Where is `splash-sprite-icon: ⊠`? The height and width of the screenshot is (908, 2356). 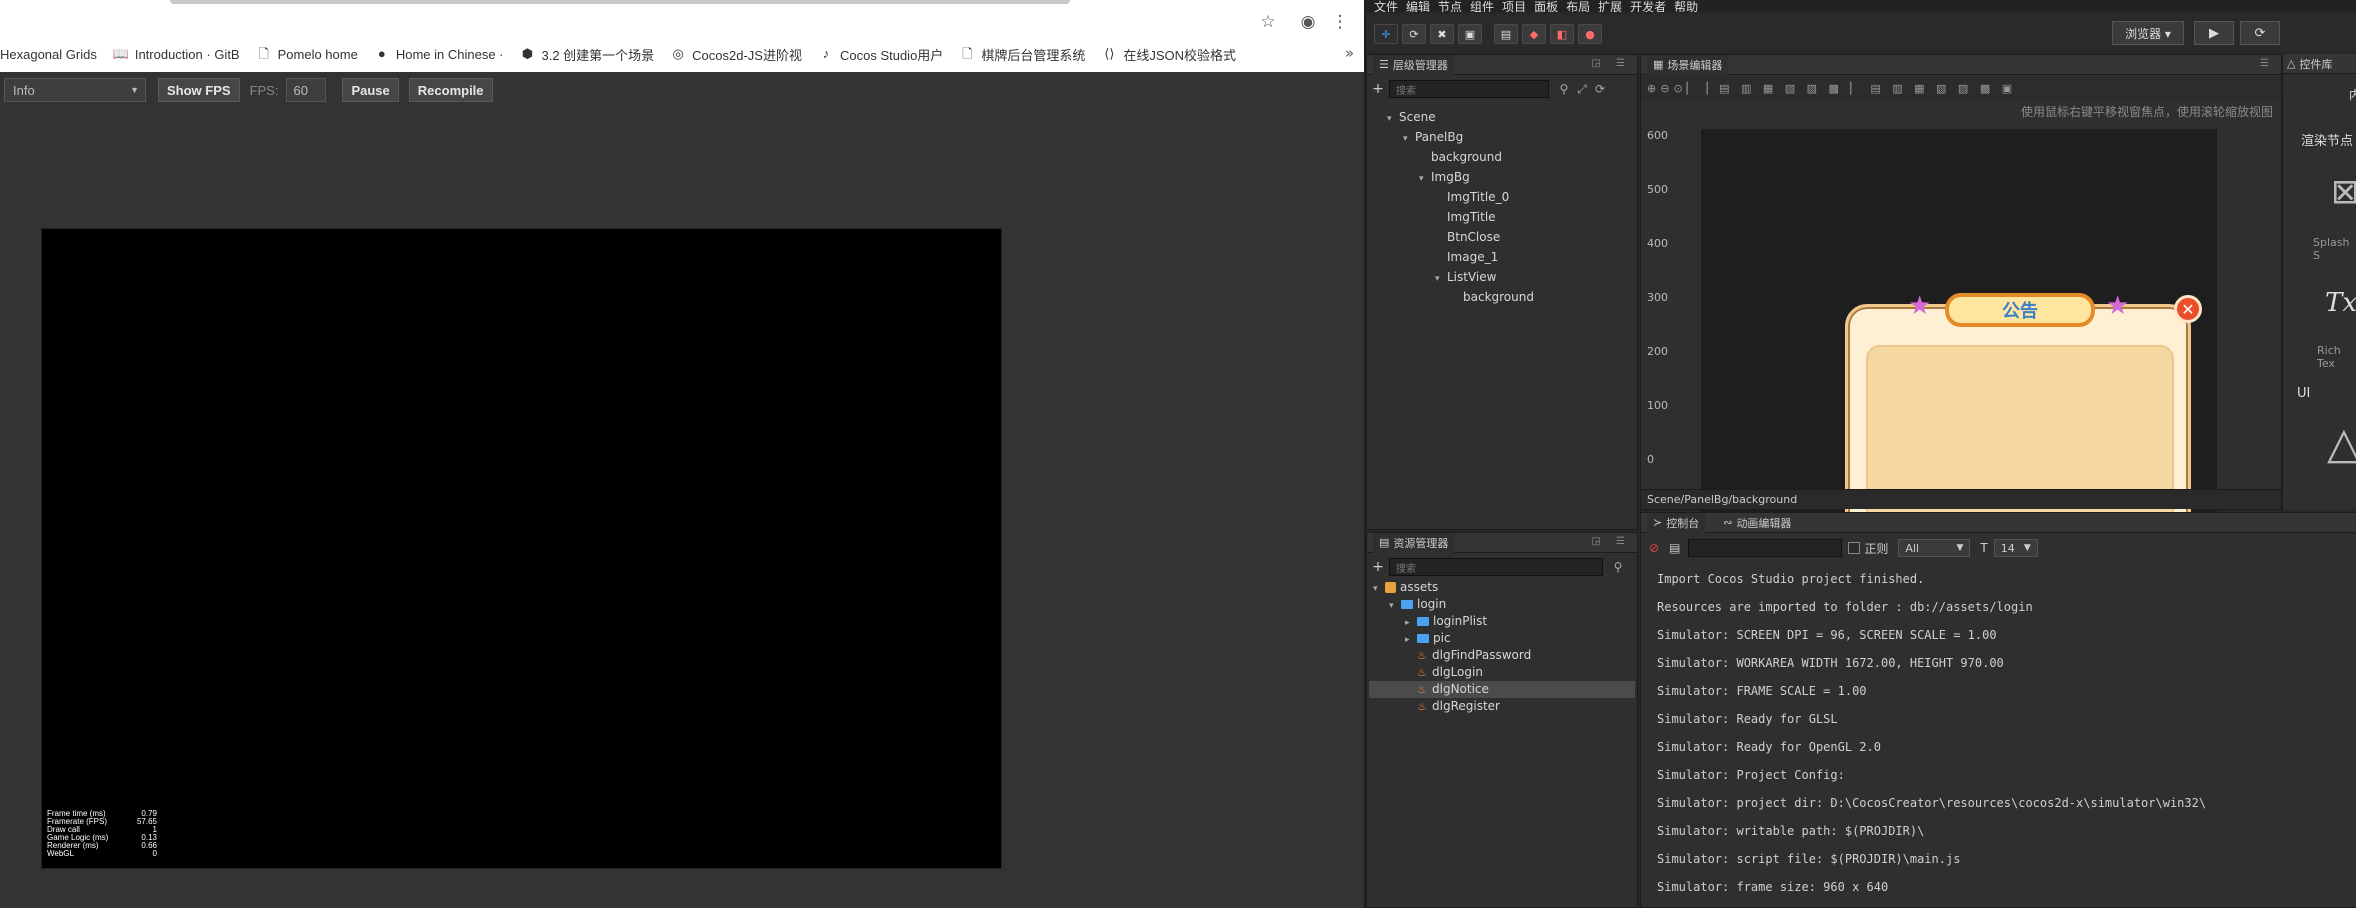 splash-sprite-icon: ⊠ is located at coordinates (2343, 192).